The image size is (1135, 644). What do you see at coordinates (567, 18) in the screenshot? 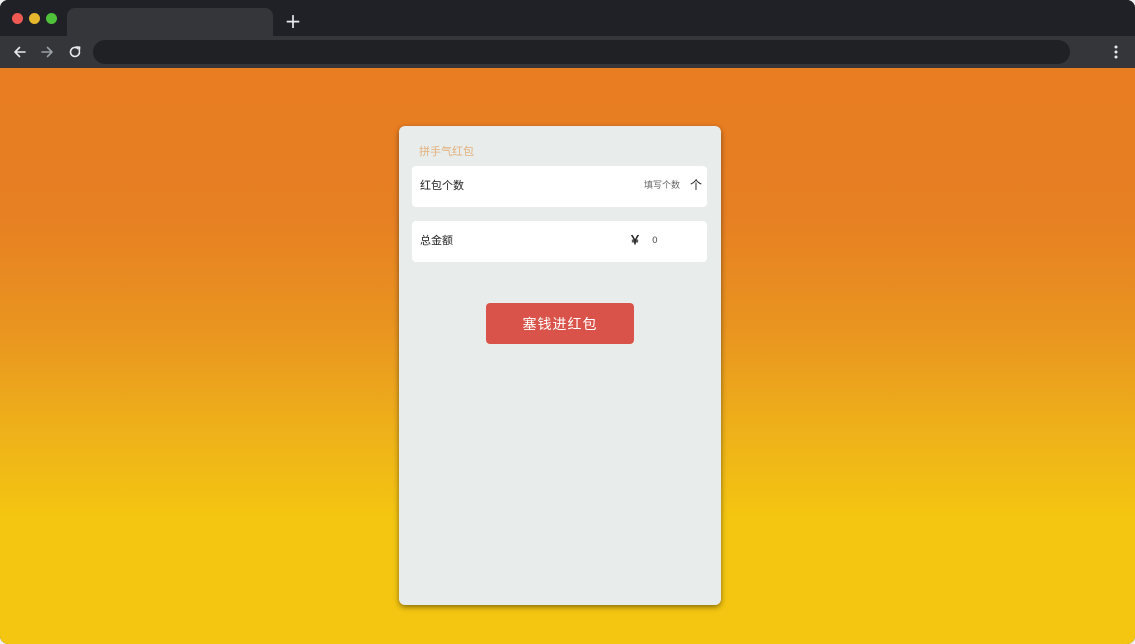
I see `tab-bar: +` at bounding box center [567, 18].